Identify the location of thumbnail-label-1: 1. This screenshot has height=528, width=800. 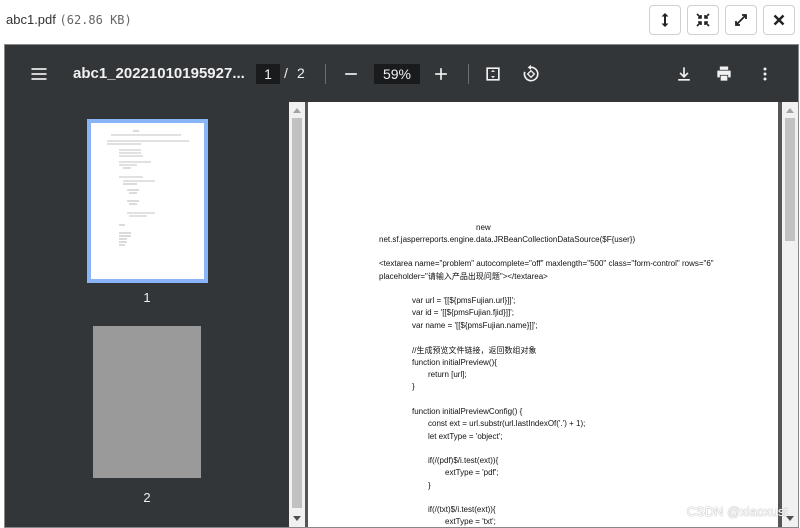
(147, 297).